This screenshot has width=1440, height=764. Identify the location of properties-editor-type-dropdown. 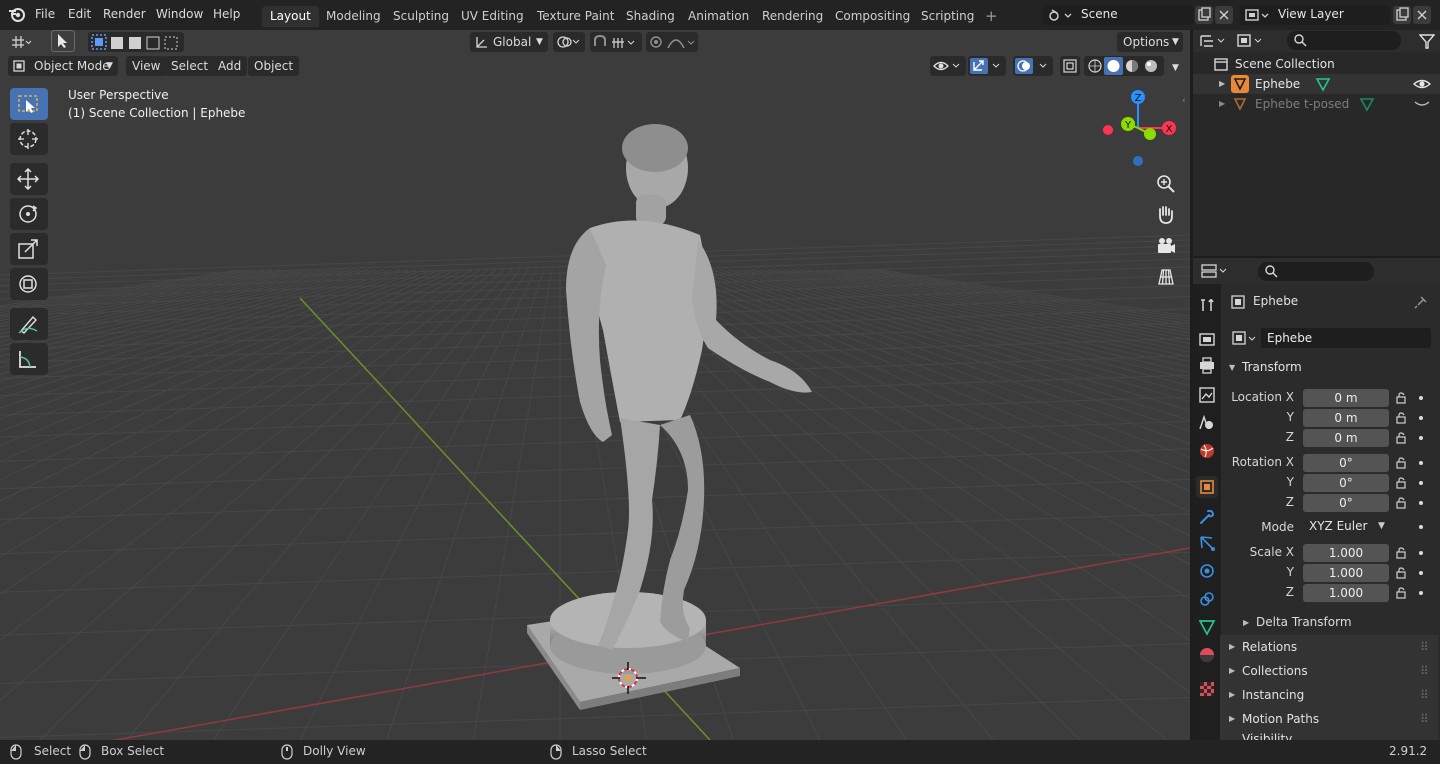
(1216, 271).